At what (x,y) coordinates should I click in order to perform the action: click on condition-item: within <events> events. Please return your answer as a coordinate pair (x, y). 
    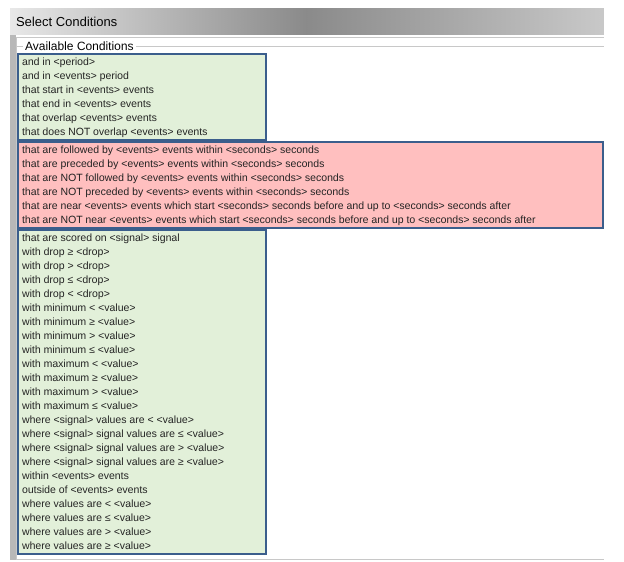
    Looking at the image, I should click on (142, 476).